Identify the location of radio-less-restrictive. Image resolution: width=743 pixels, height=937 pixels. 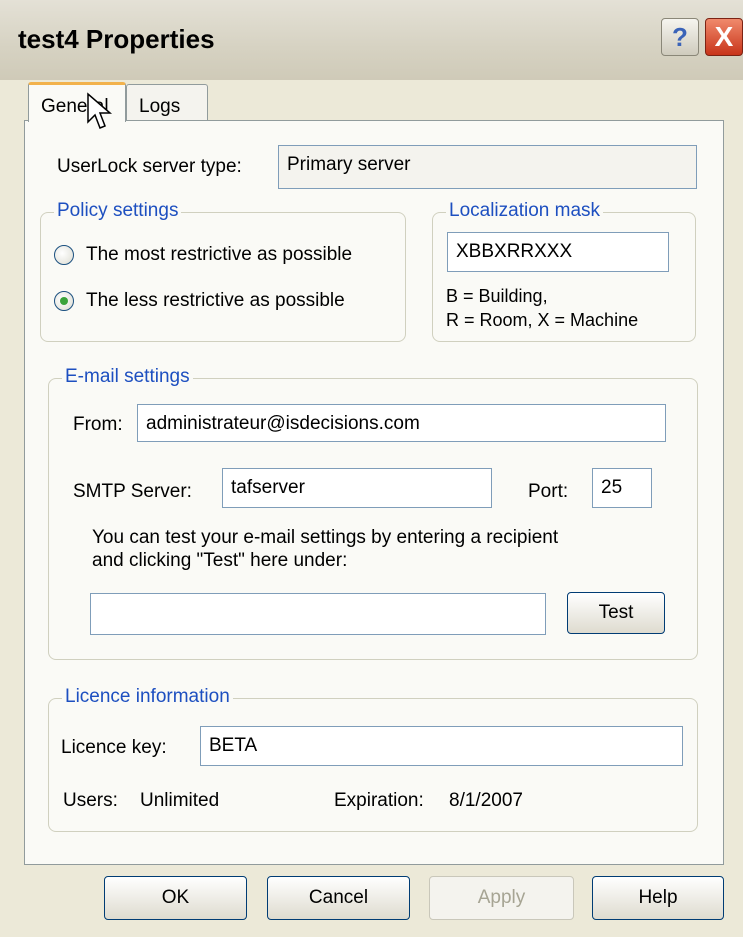
(64, 301).